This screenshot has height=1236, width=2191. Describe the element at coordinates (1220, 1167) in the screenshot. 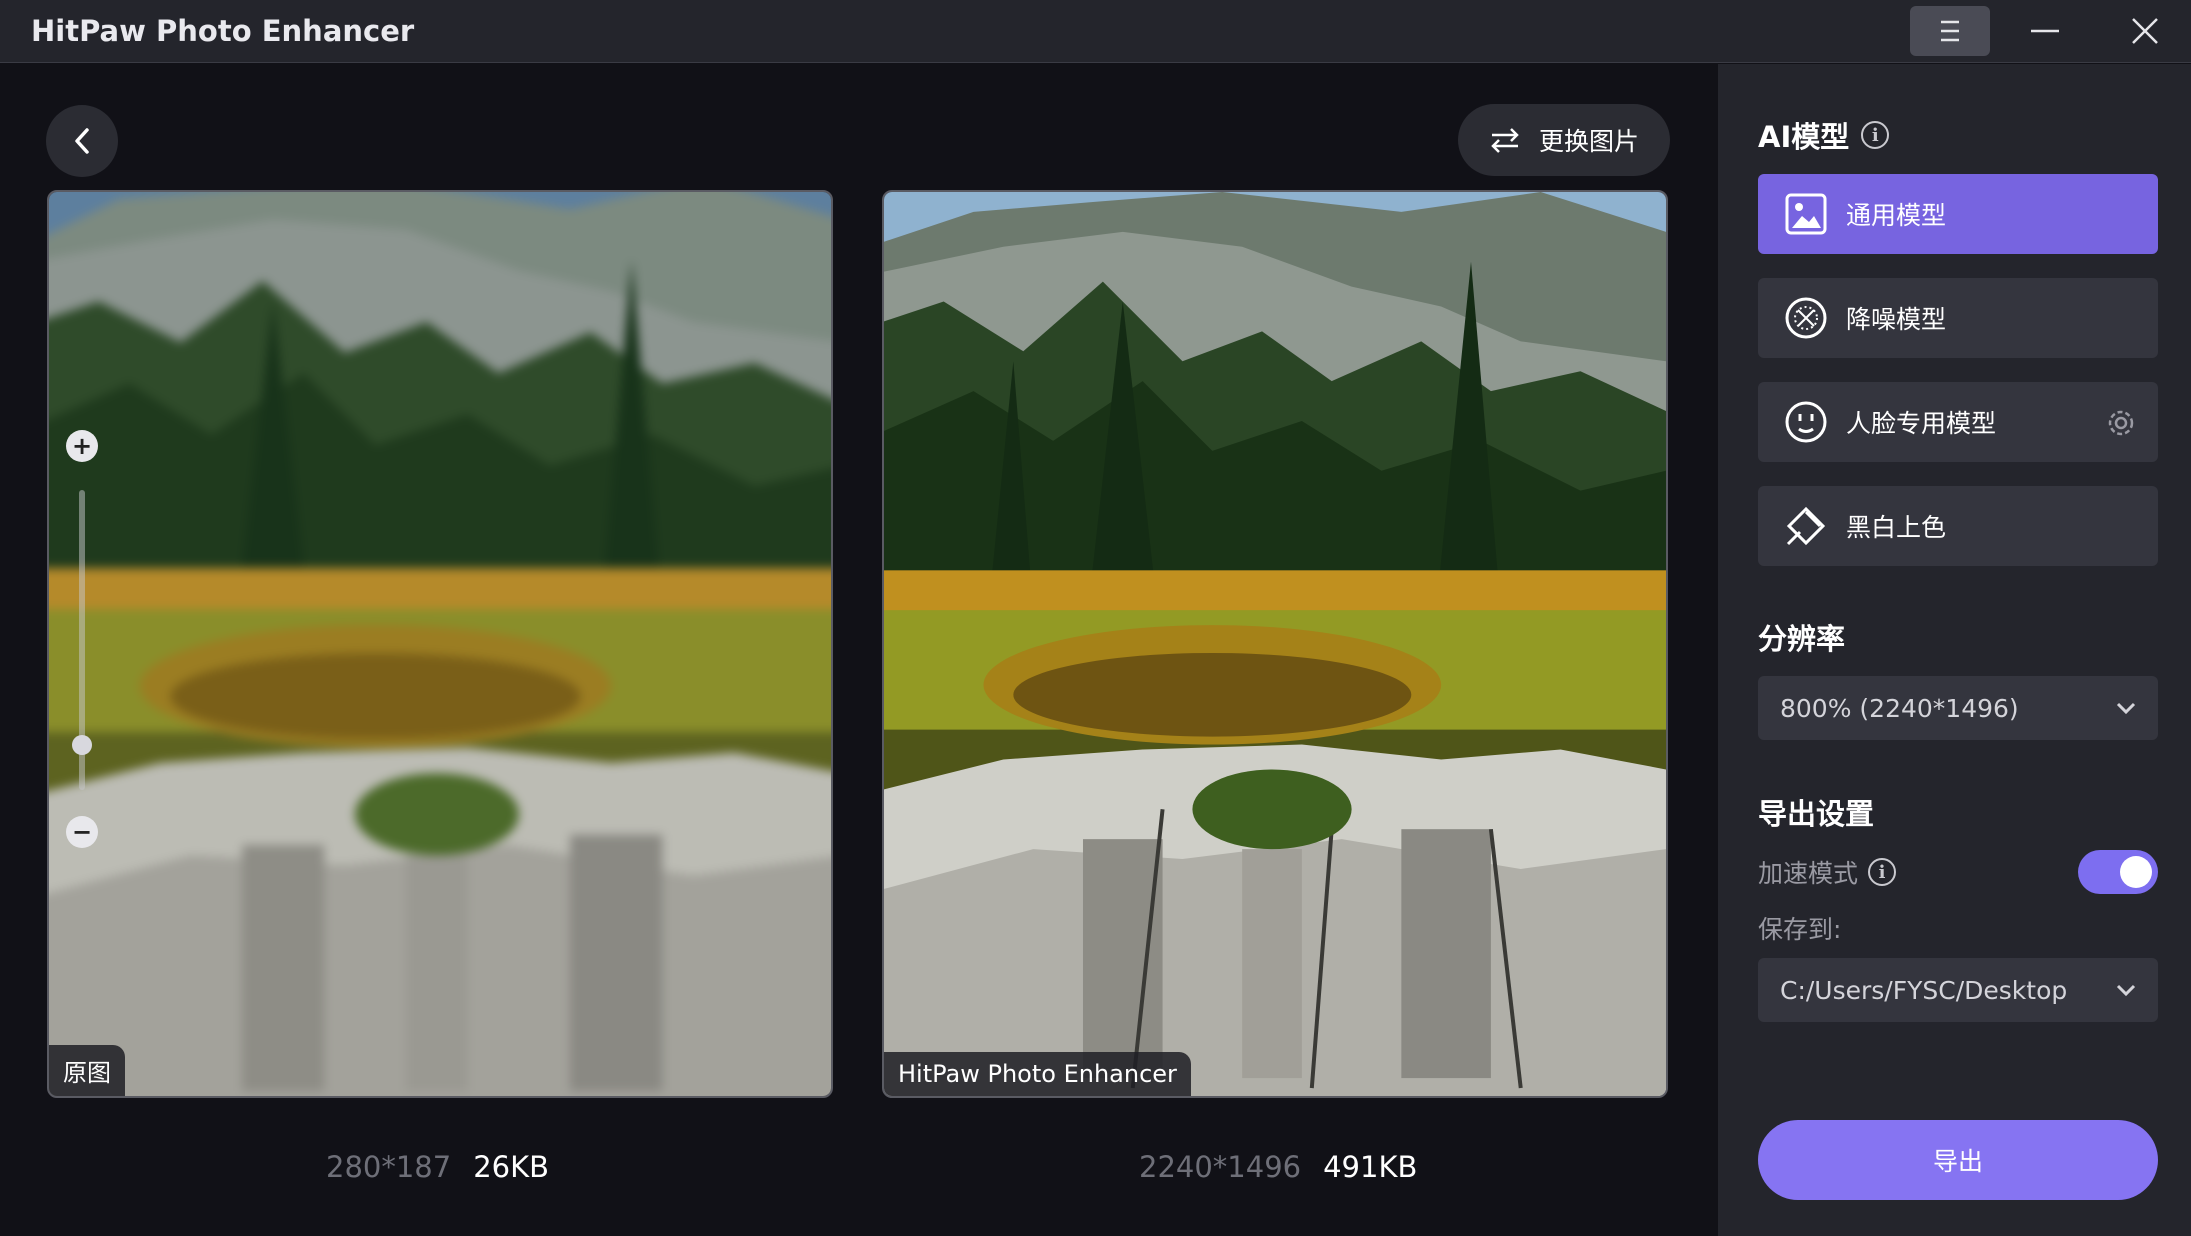

I see `enhanced-dimensions: 2240*1496` at that location.